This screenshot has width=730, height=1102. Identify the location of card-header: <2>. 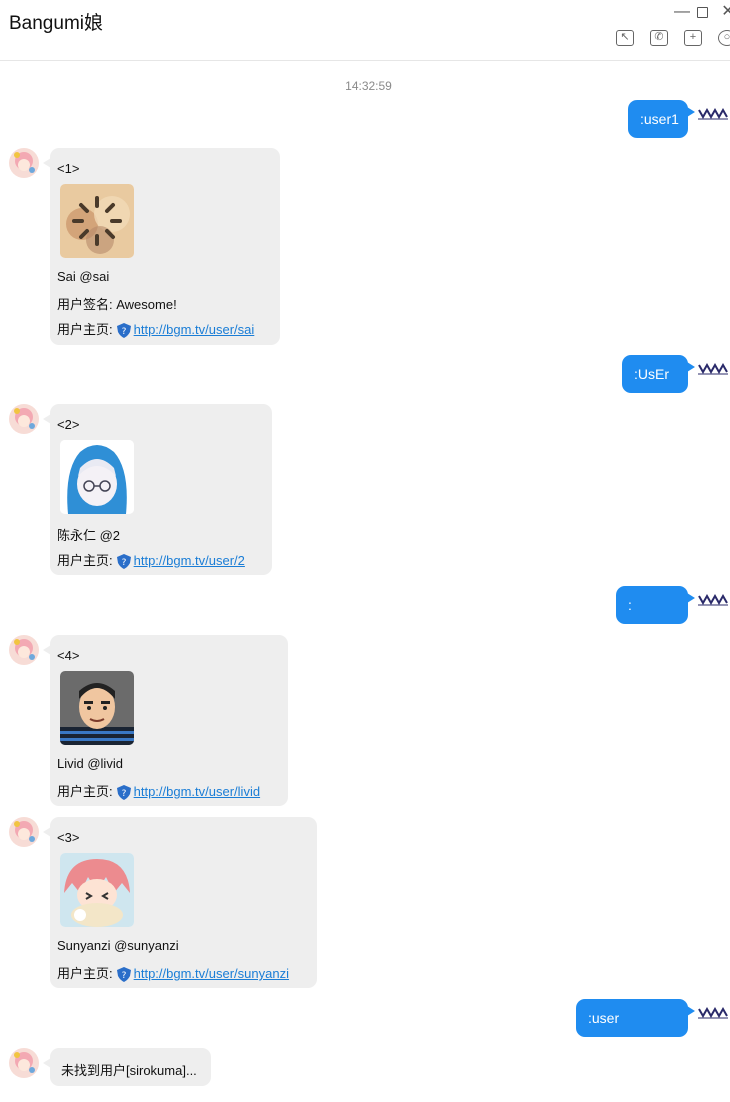
(68, 424).